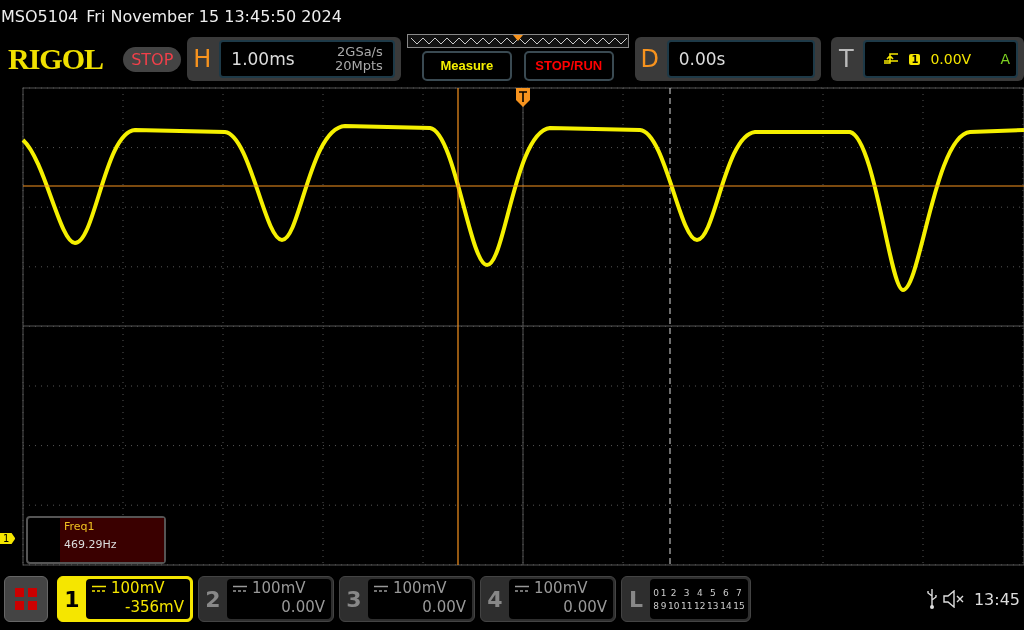  I want to click on channel-number: 3, so click(354, 599).